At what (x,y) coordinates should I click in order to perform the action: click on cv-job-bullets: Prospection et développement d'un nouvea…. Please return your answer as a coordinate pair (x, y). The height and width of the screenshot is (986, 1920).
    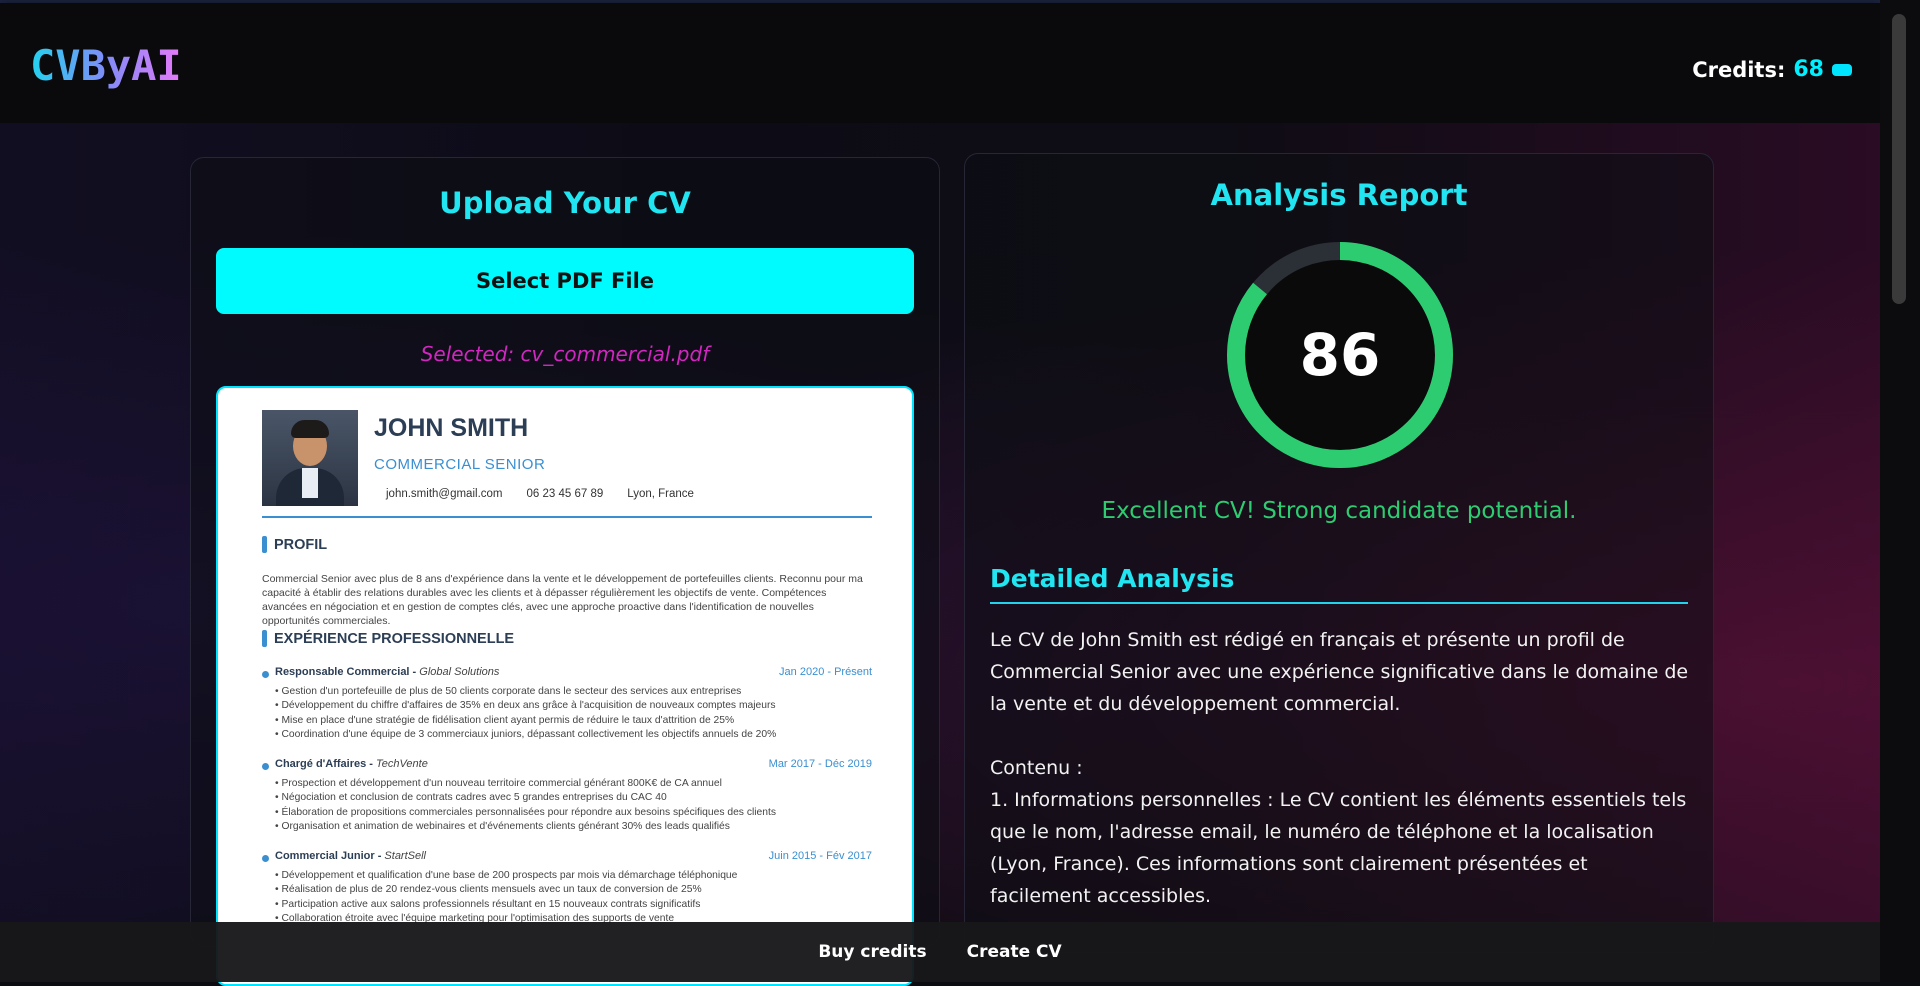
    Looking at the image, I should click on (573, 805).